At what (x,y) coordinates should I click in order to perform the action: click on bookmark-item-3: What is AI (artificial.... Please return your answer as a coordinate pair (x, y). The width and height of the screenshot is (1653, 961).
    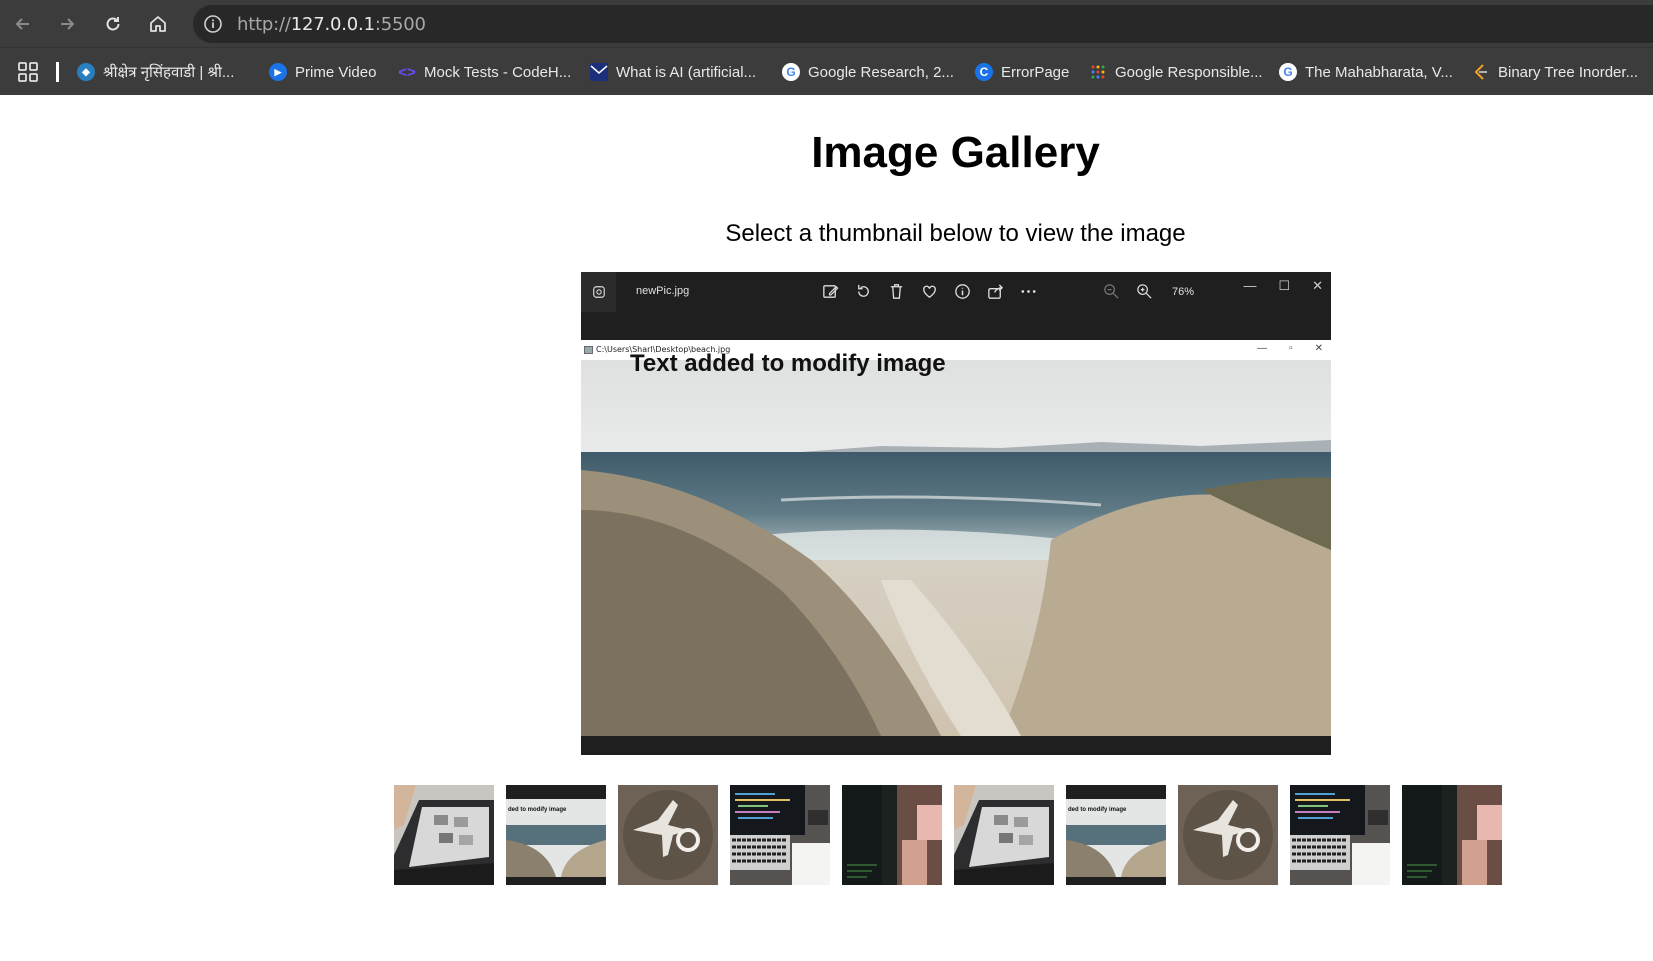
    Looking at the image, I should click on (673, 72).